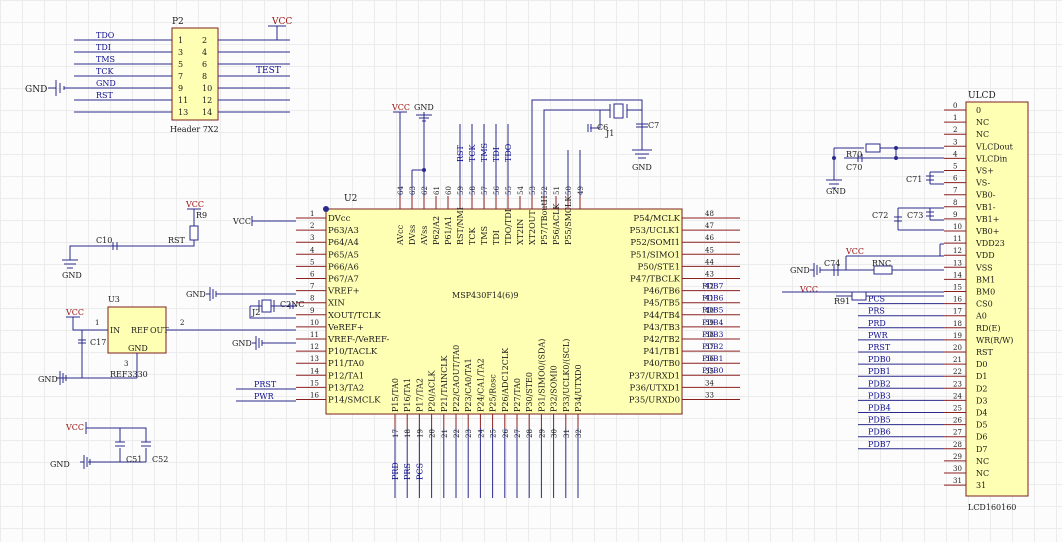 Image resolution: width=1062 pixels, height=542 pixels. I want to click on mcu-pin-label: P50/STE1, so click(658, 267).